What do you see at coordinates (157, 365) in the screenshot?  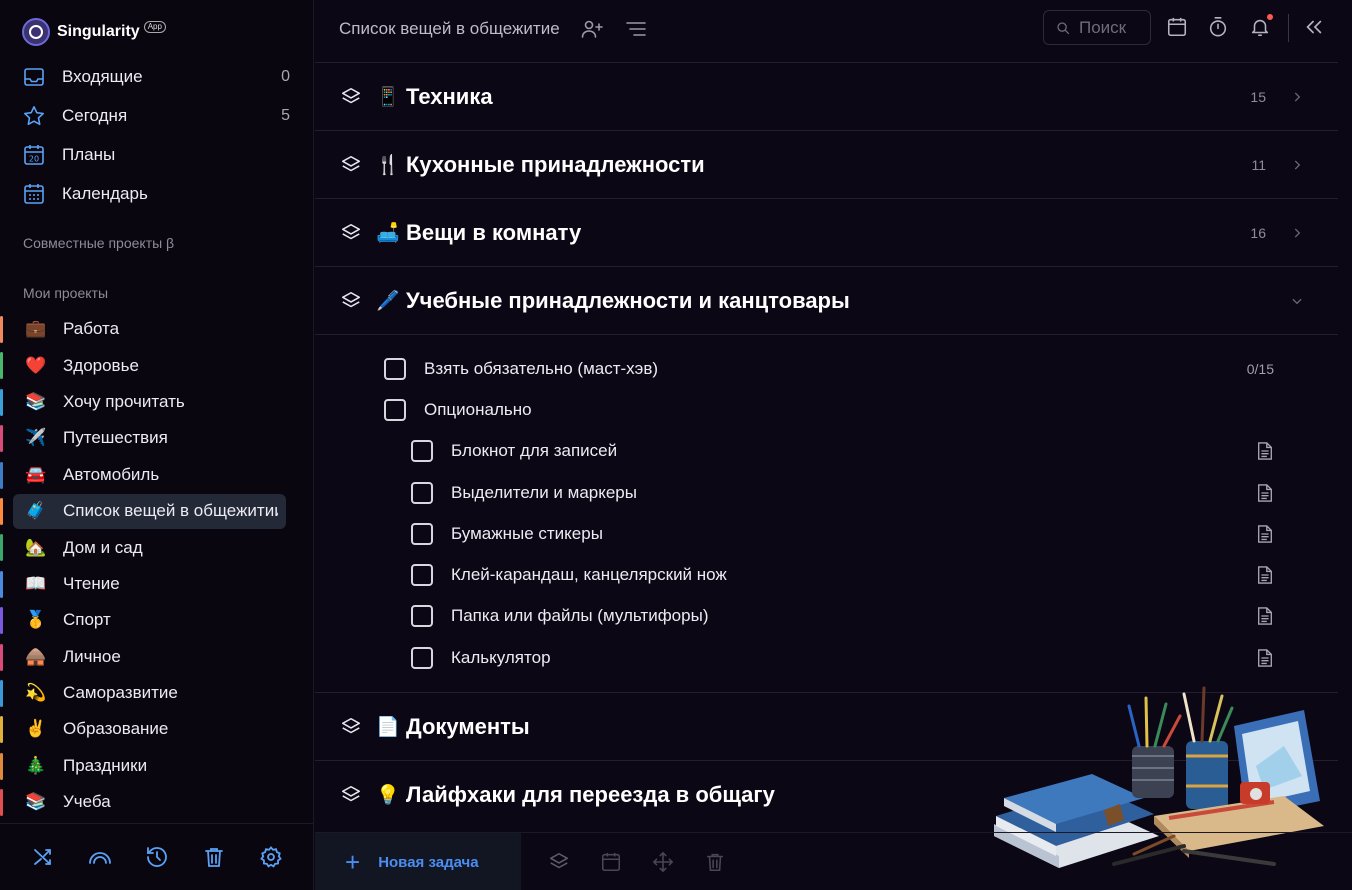 I see `project-item: ❤️ Здоровье` at bounding box center [157, 365].